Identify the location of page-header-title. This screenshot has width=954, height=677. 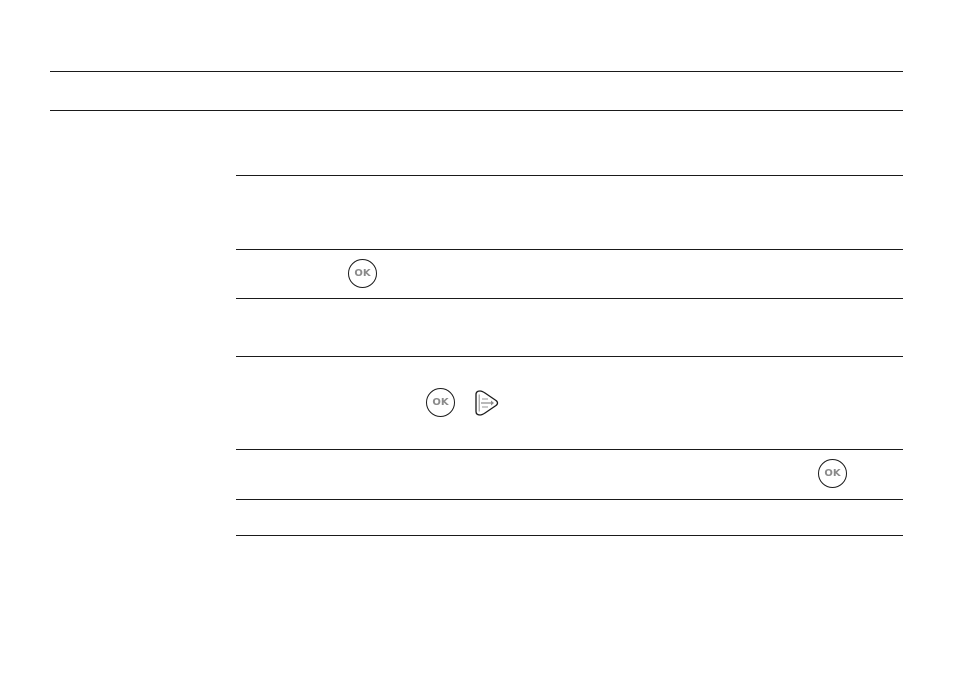
(476, 91).